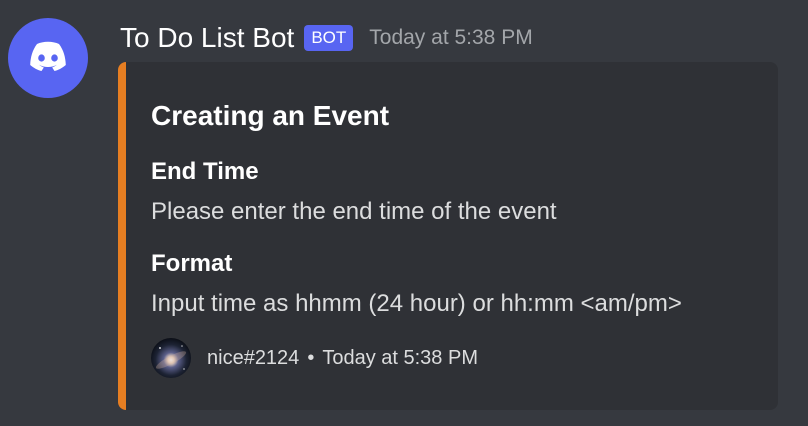 Image resolution: width=808 pixels, height=426 pixels. Describe the element at coordinates (354, 211) in the screenshot. I see `embed-field-value: Please enter the end time of the event` at that location.